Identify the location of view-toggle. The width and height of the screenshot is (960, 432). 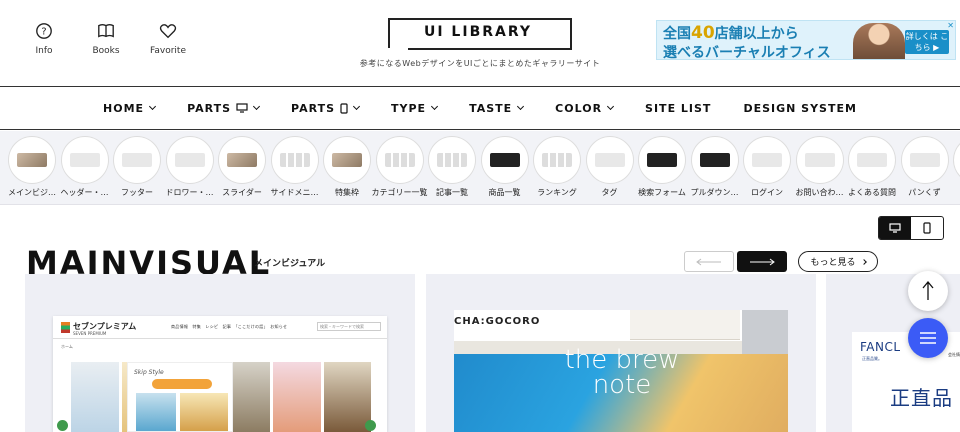
(911, 228).